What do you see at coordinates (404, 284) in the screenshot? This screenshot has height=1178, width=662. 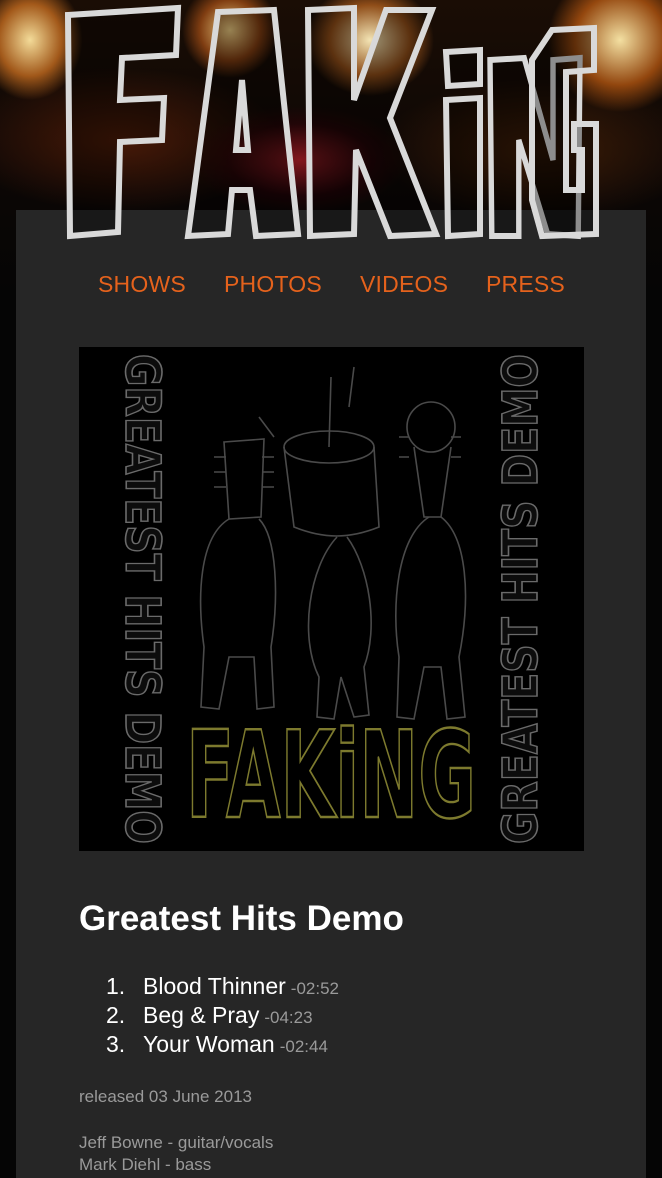 I see `nav-videos: VIDEOS` at bounding box center [404, 284].